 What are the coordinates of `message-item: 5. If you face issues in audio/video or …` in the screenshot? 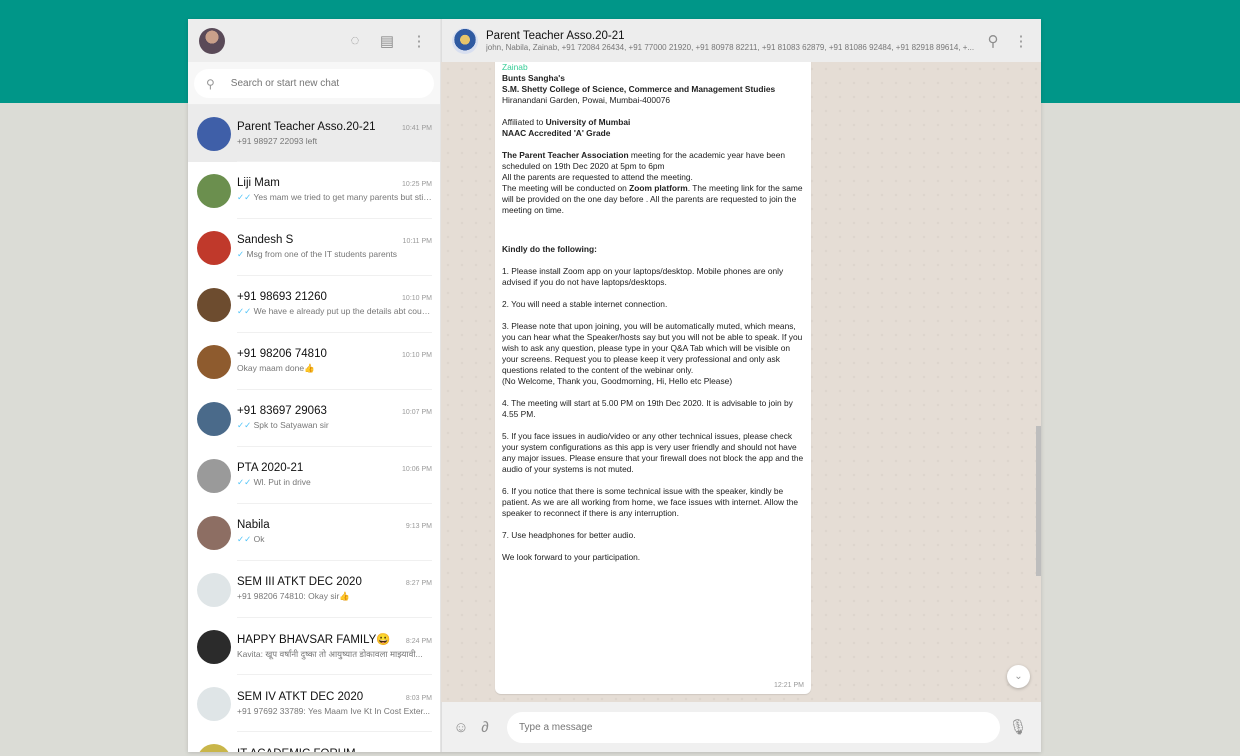 It's located at (653, 452).